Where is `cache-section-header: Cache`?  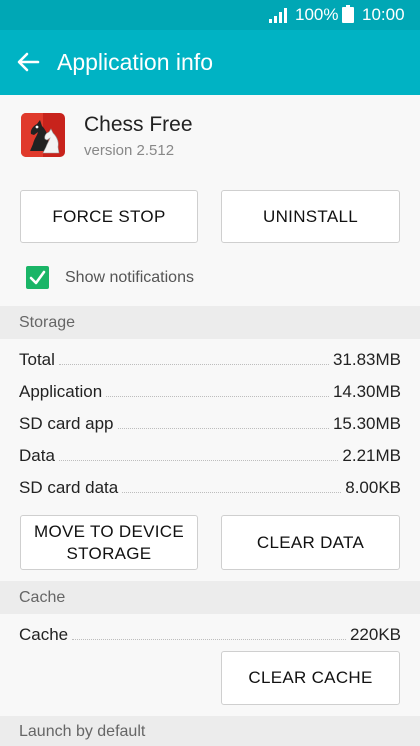 cache-section-header: Cache is located at coordinates (210, 597).